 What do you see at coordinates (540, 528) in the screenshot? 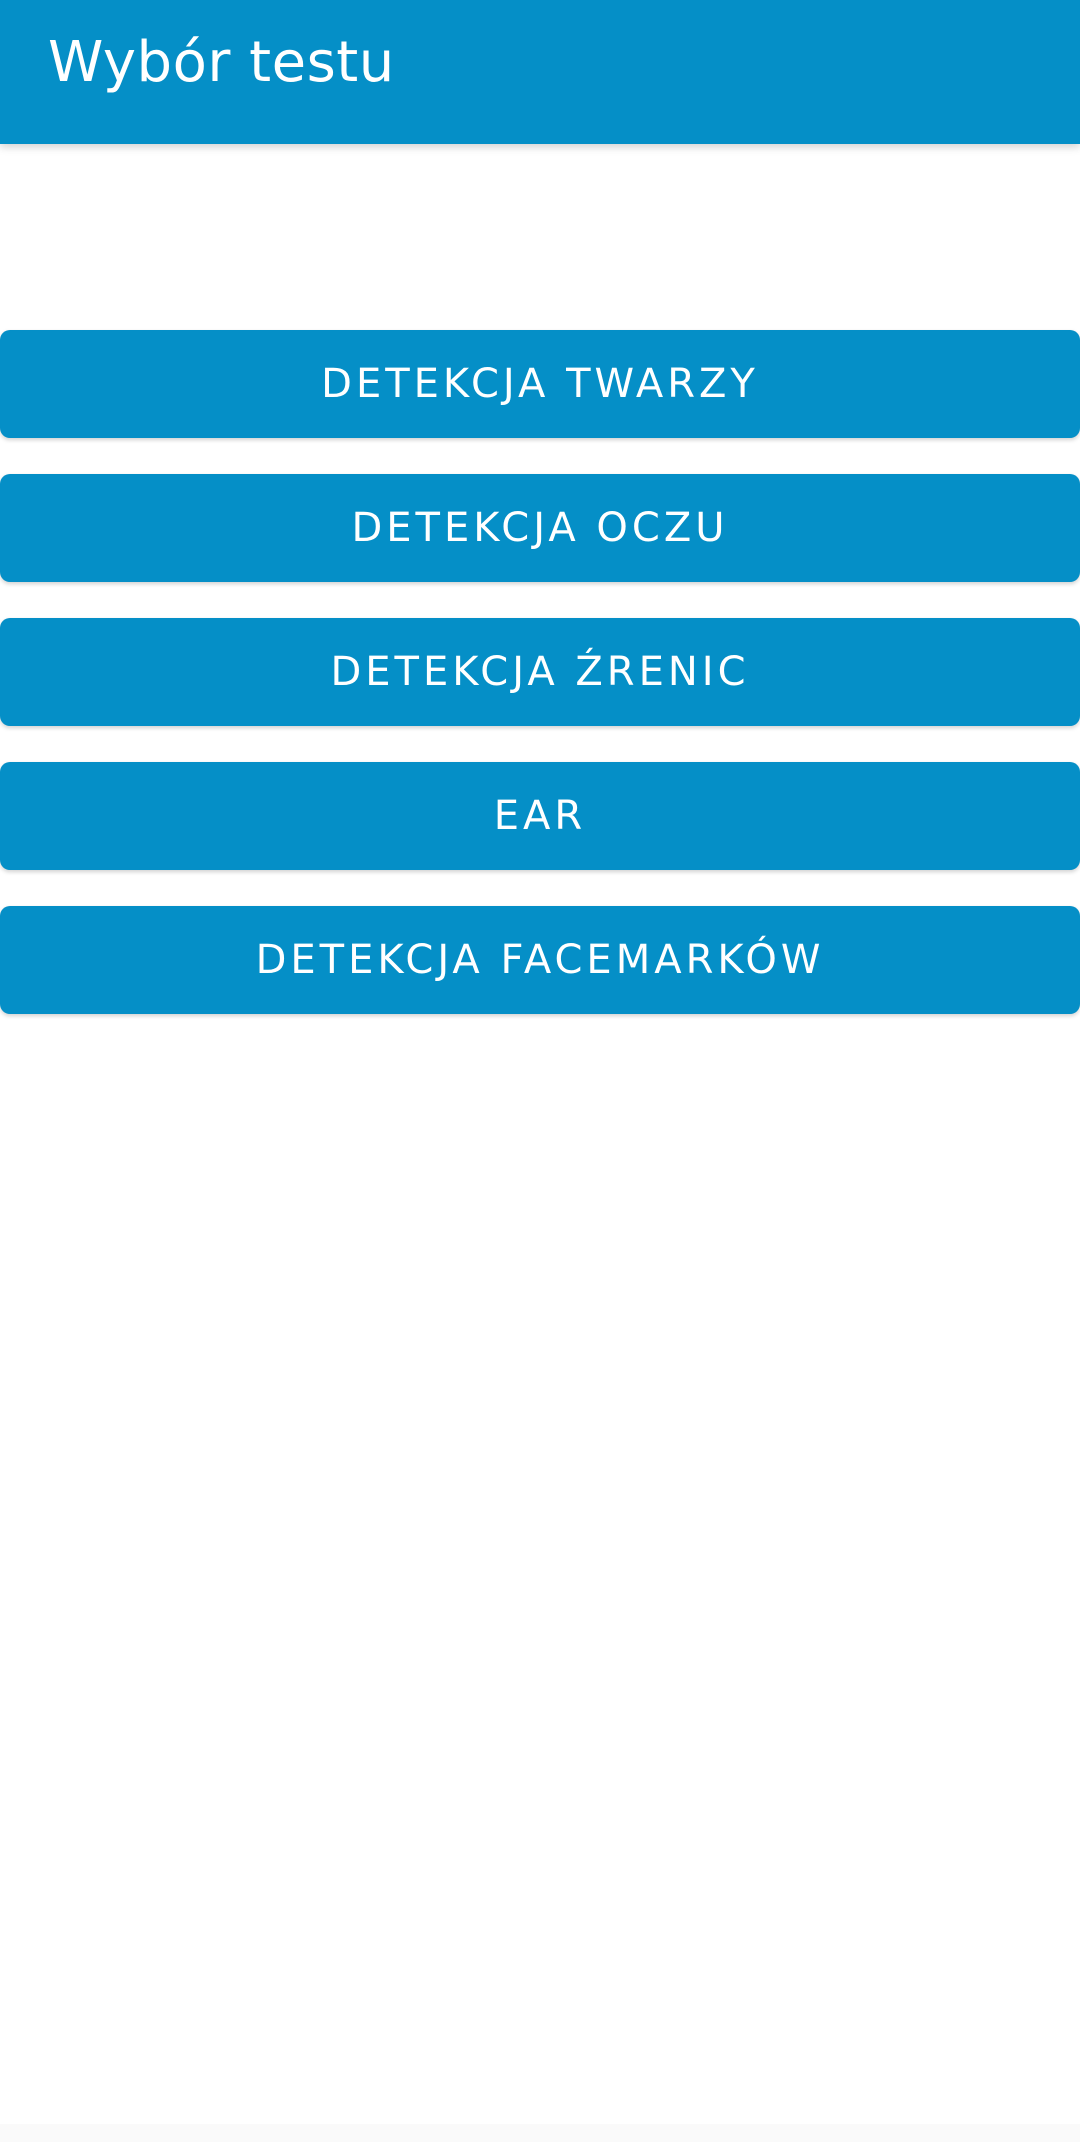
I see `eye-detection-button: DETEKCJA OCZU` at bounding box center [540, 528].